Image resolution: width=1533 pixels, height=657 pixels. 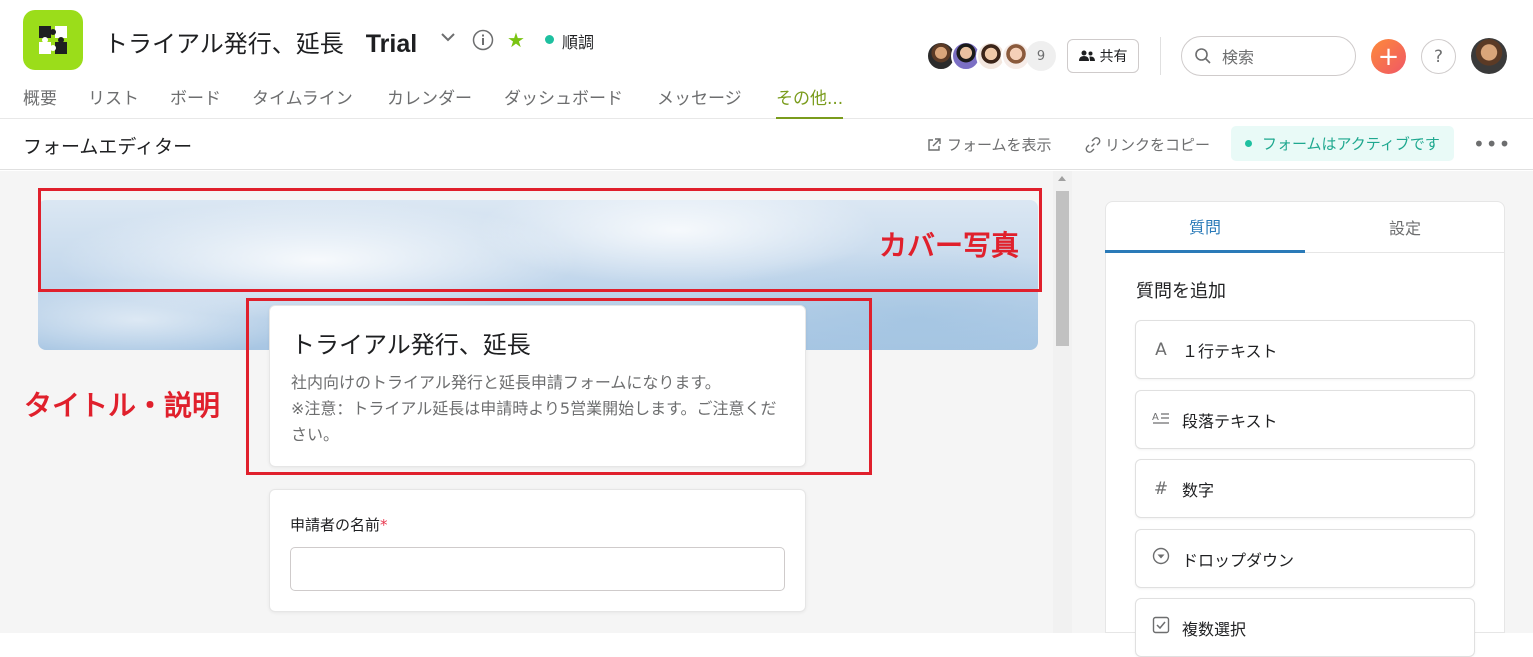 What do you see at coordinates (1161, 420) in the screenshot?
I see `paragraph-icon: A` at bounding box center [1161, 420].